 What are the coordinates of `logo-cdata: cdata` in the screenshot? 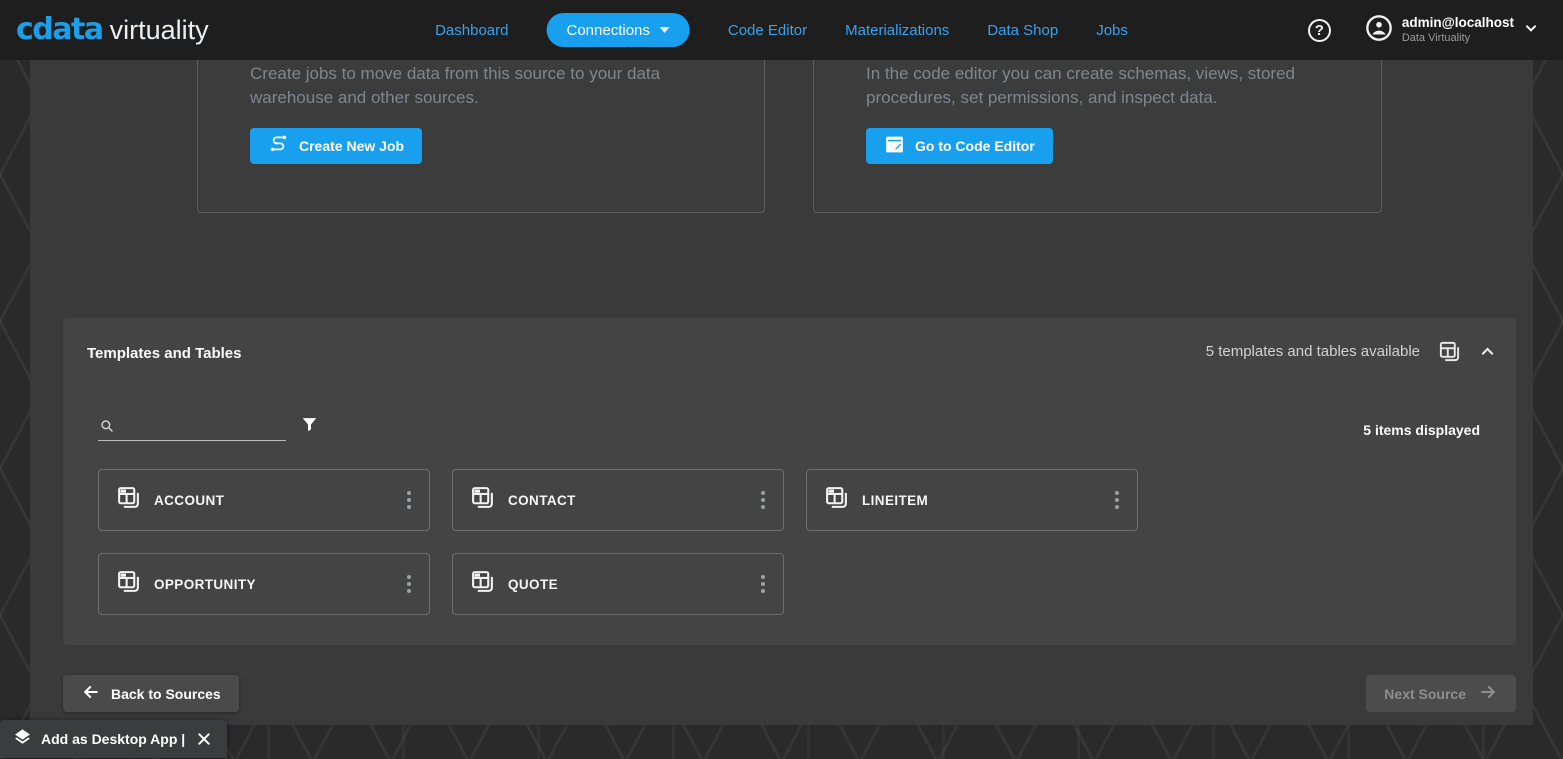 It's located at (60, 29).